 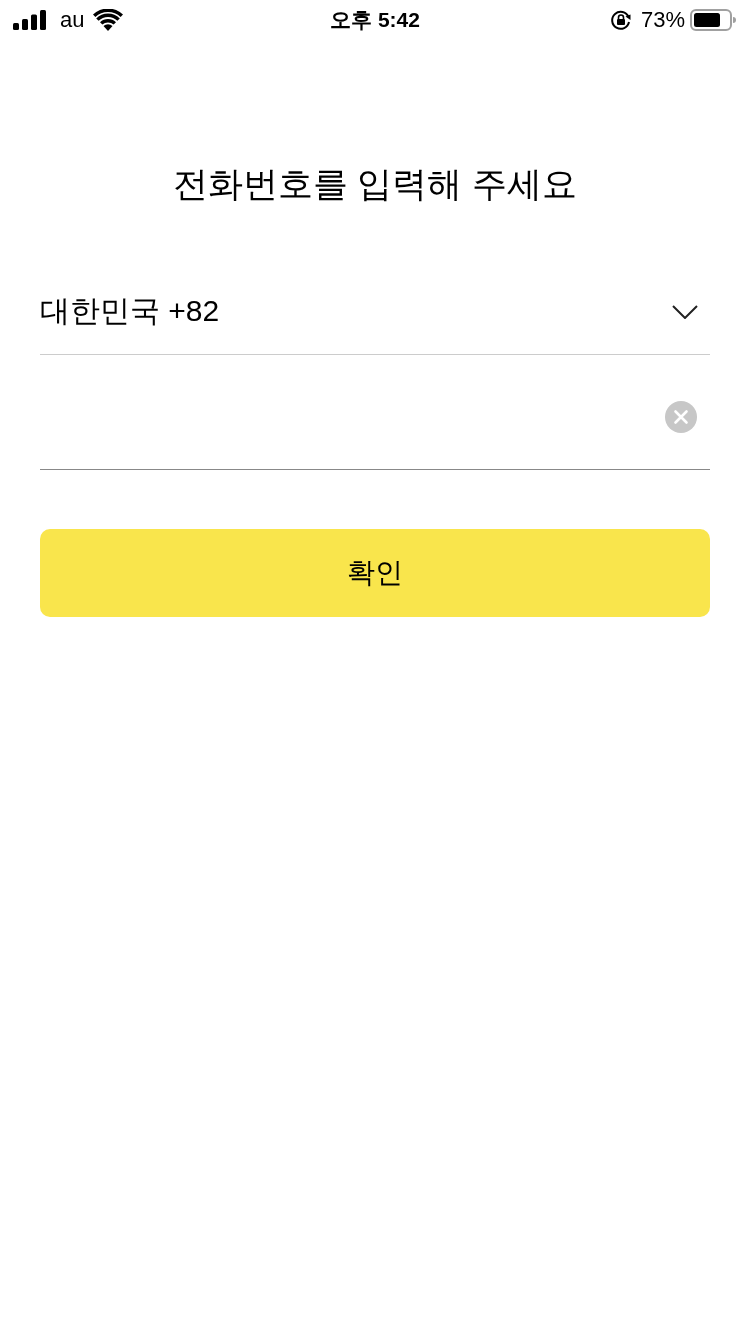 I want to click on signal-icon, so click(x=30, y=20).